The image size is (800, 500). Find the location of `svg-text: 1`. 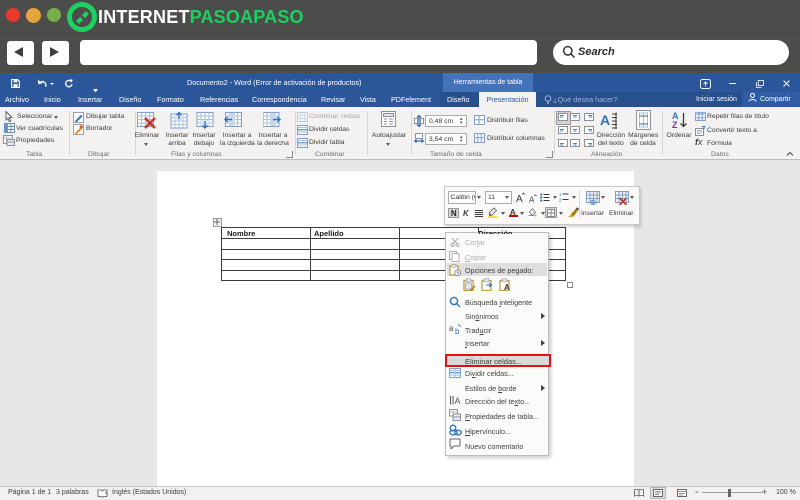

svg-text: 1 is located at coordinates (560, 194).